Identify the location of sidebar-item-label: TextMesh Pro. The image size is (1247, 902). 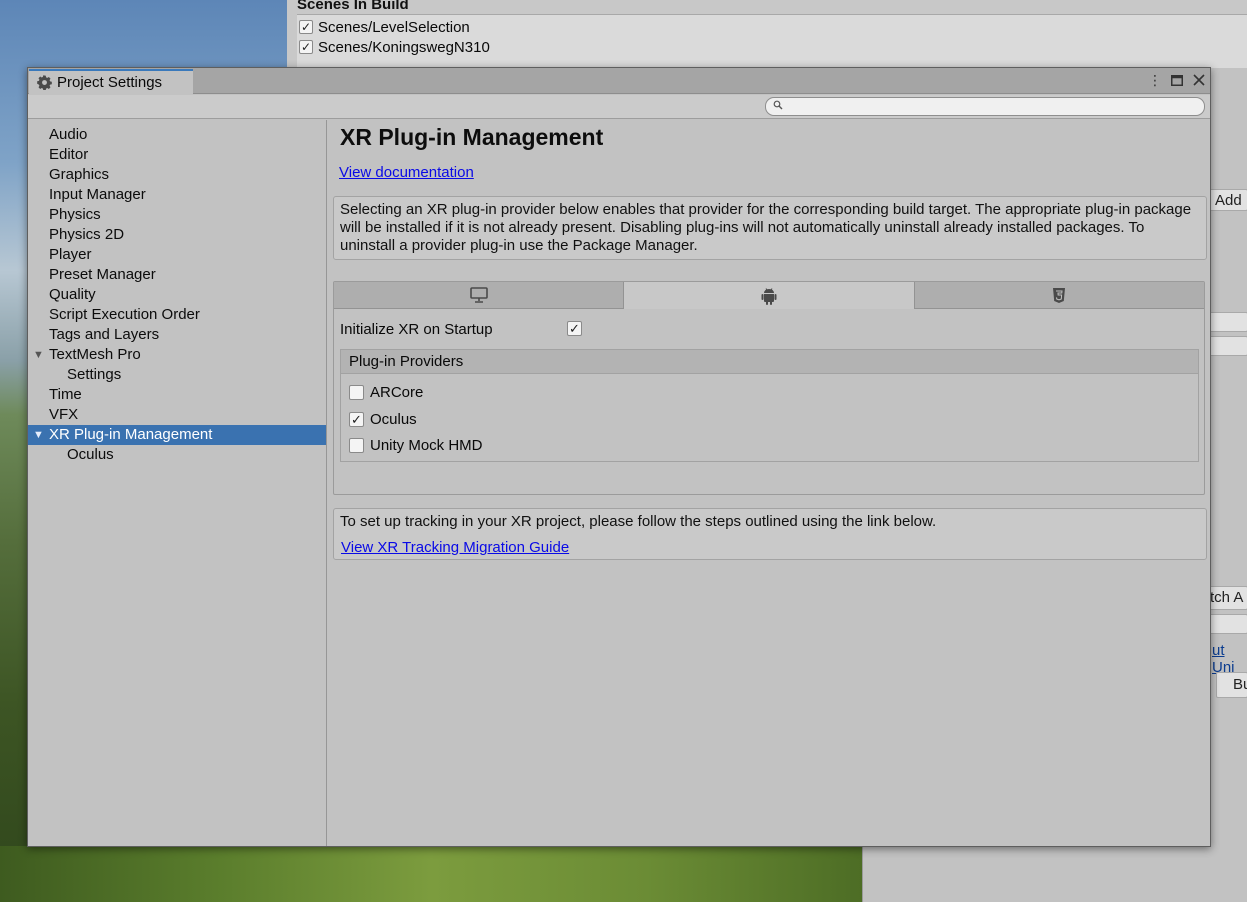
(95, 354).